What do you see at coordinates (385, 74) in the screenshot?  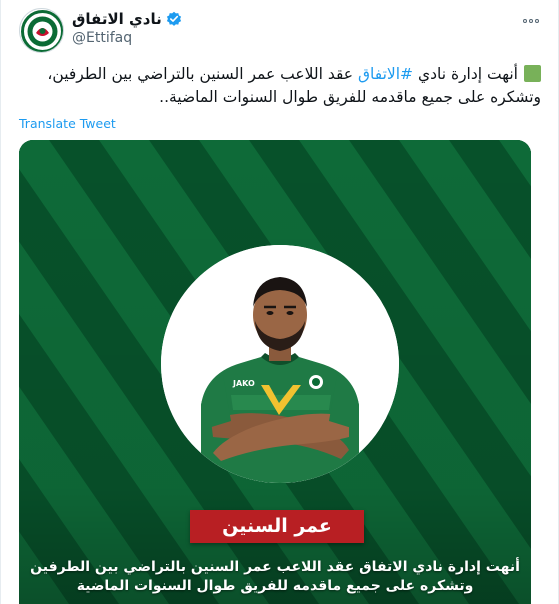 I see `hashtag-link: #الاتفاق` at bounding box center [385, 74].